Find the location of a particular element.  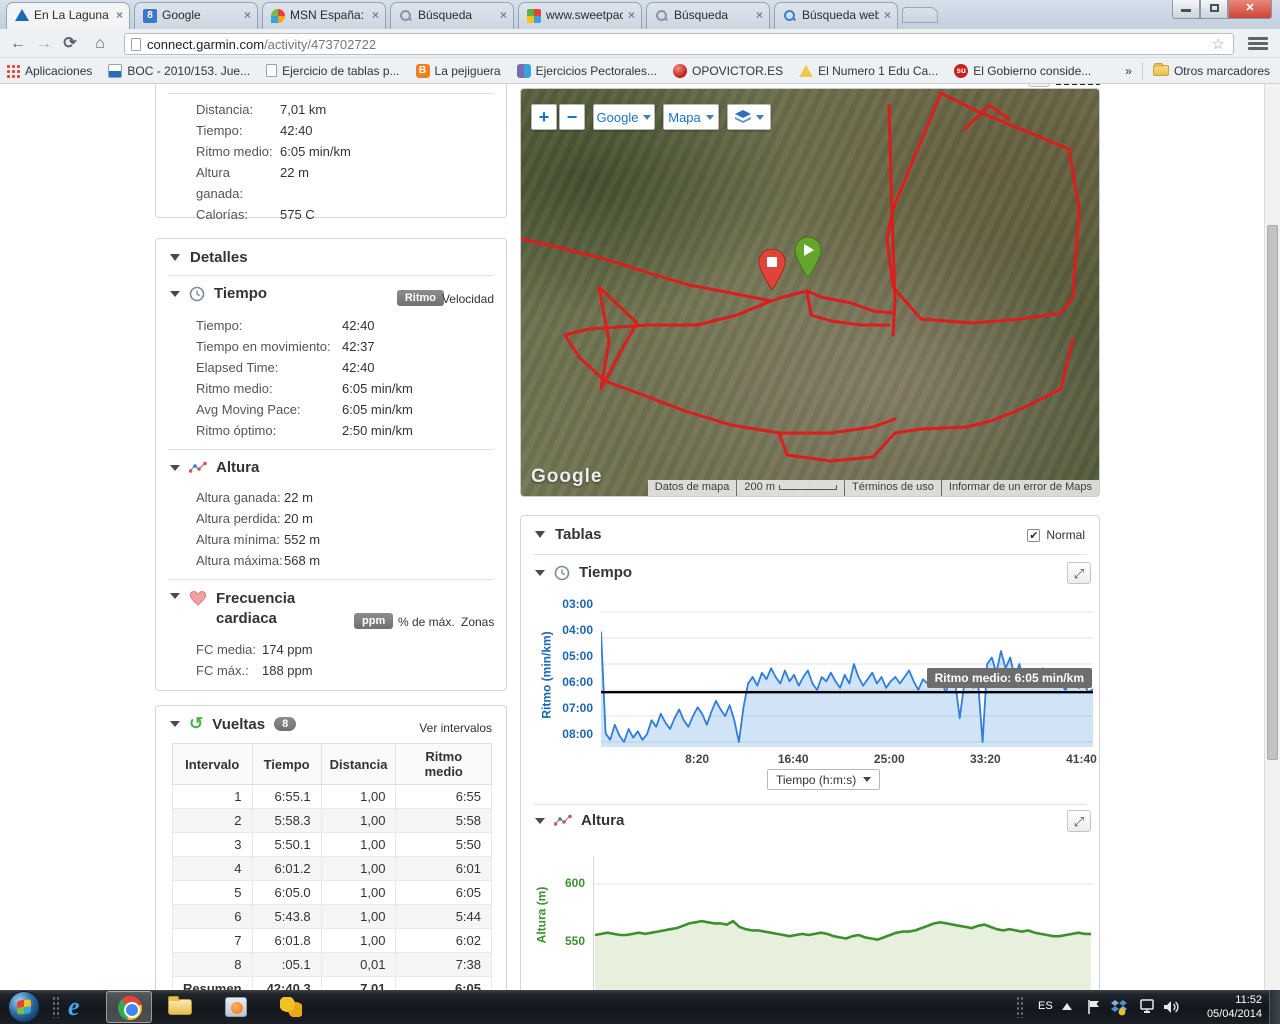

chrome-taskbar-button is located at coordinates (129, 1007).